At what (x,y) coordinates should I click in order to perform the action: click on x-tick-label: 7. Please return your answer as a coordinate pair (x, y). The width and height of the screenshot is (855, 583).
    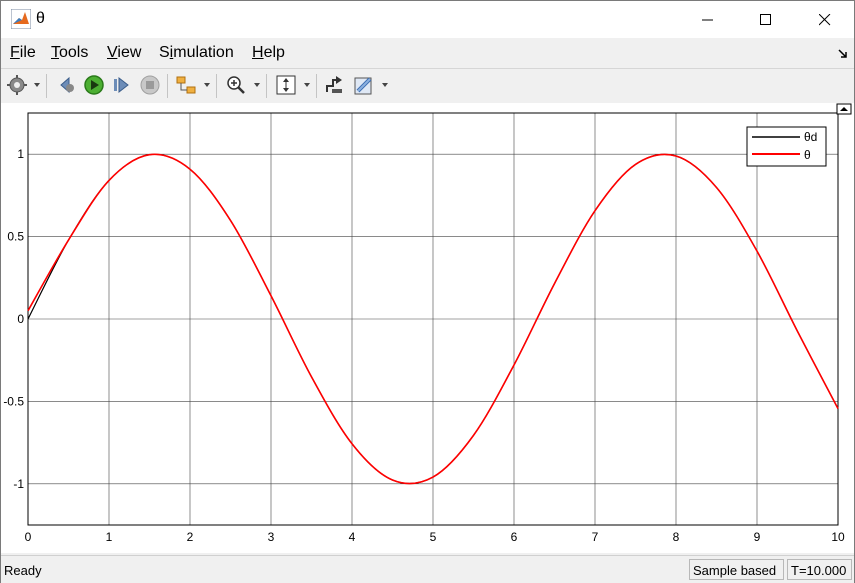
    Looking at the image, I should click on (595, 537).